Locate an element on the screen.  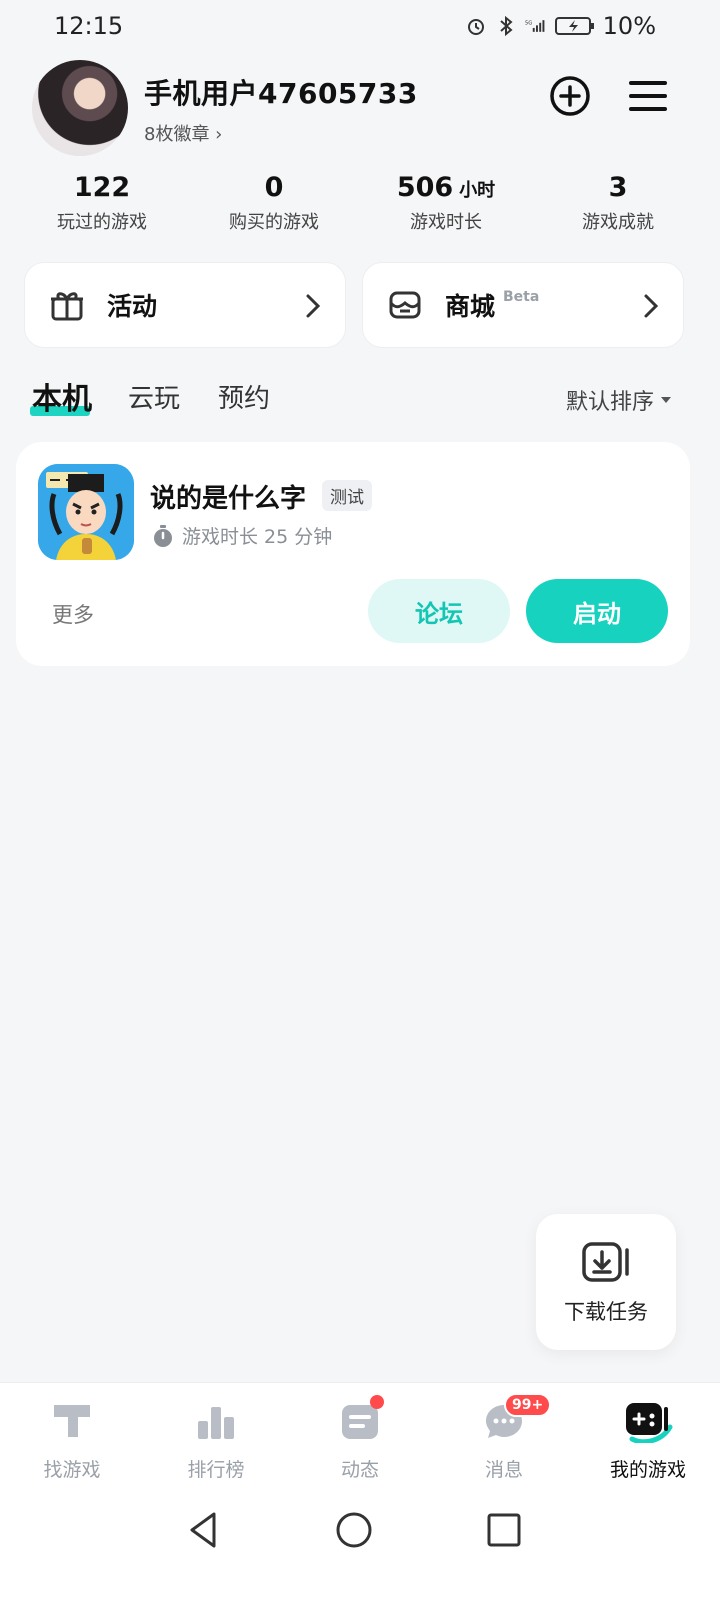
feed-icon is located at coordinates (361, 1419).